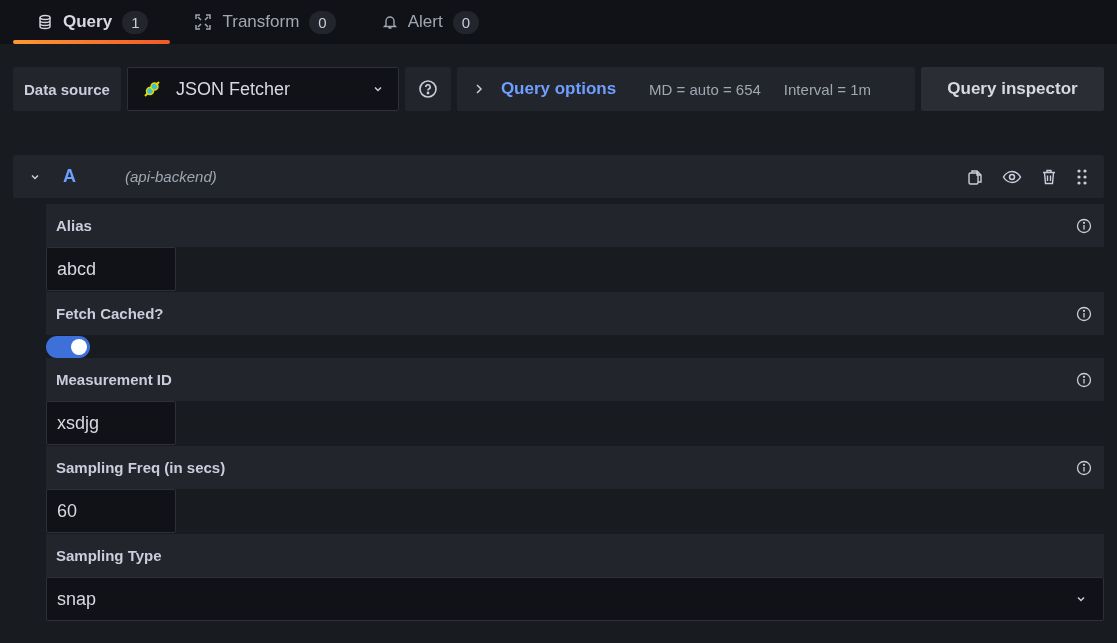 Image resolution: width=1117 pixels, height=643 pixels. Describe the element at coordinates (171, 176) in the screenshot. I see `datasource-name: (api-backend)` at that location.